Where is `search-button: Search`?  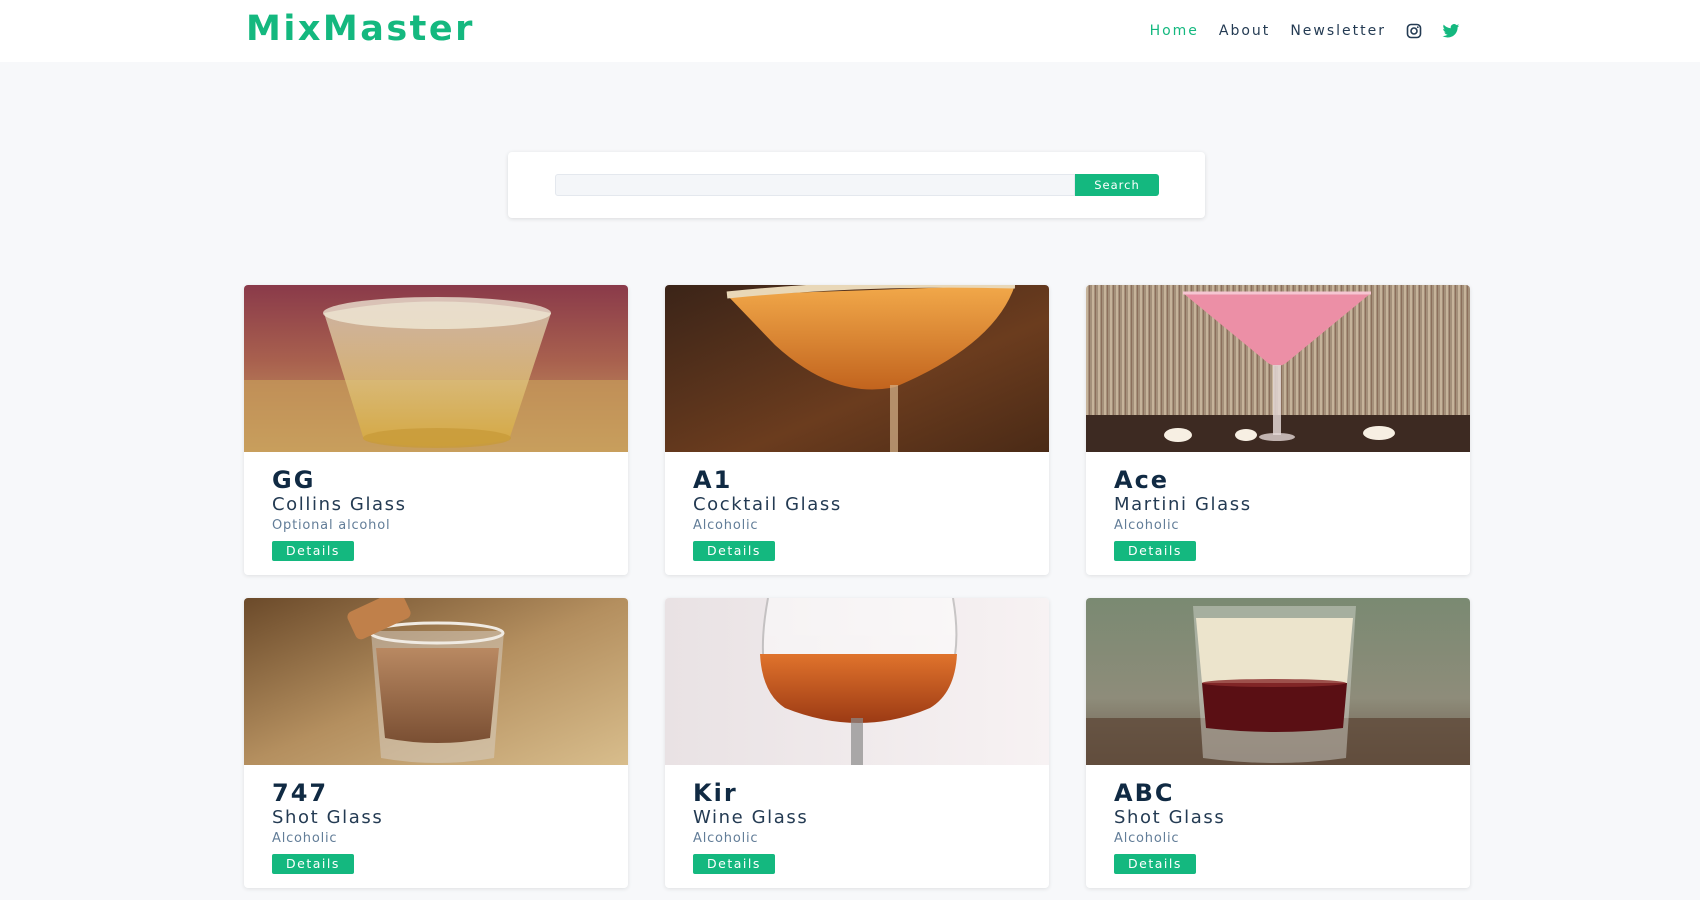
search-button: Search is located at coordinates (1117, 185).